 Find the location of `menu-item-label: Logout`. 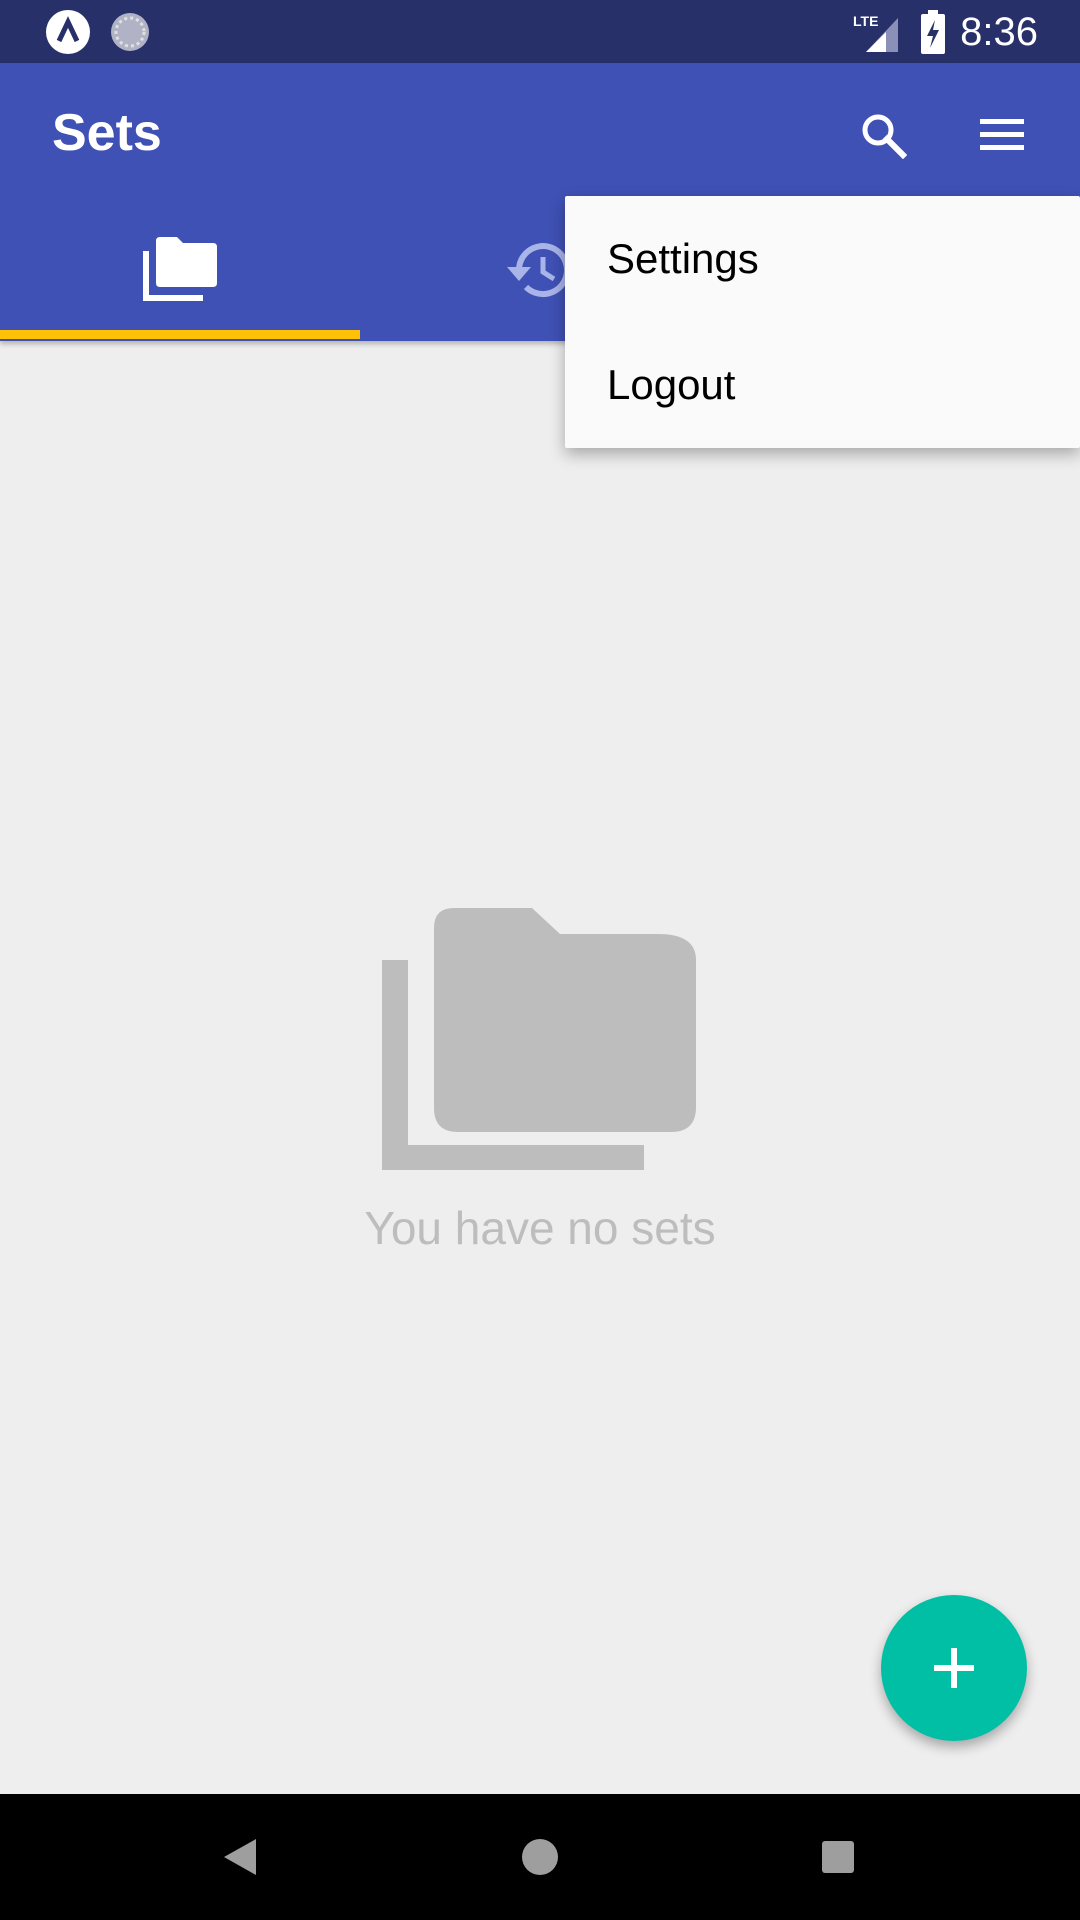

menu-item-label: Logout is located at coordinates (671, 384).